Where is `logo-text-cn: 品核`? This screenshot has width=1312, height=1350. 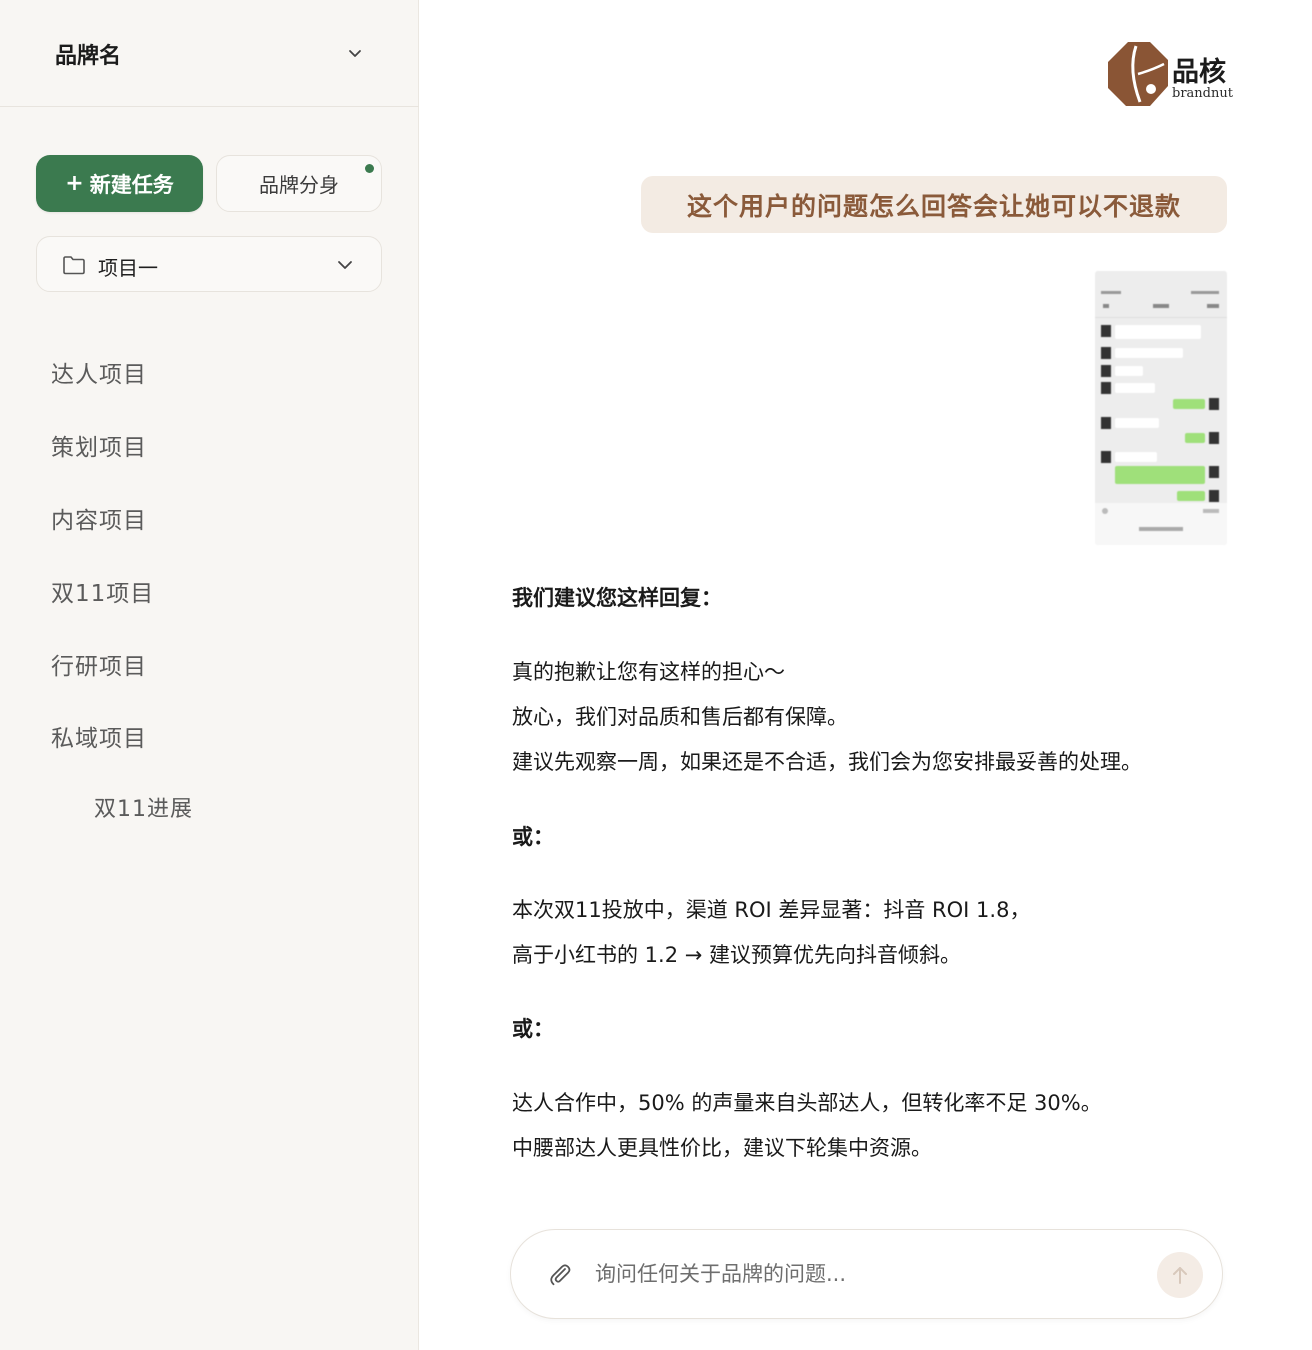
logo-text-cn: 品核 is located at coordinates (1199, 72).